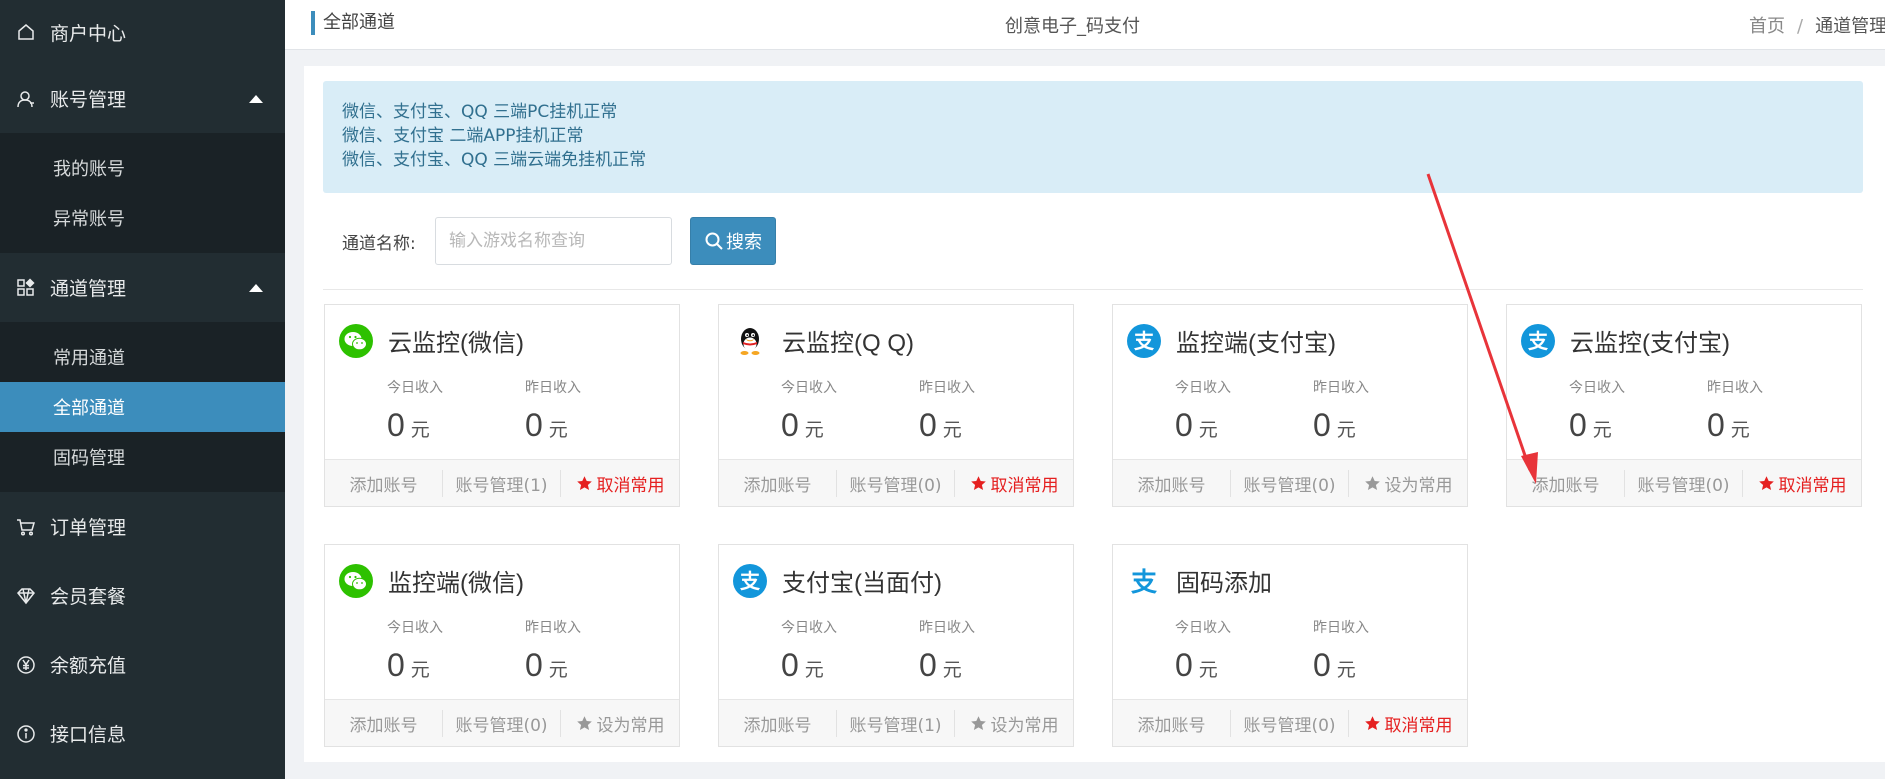  I want to click on nav-api-info: 接口信息, so click(142, 733).